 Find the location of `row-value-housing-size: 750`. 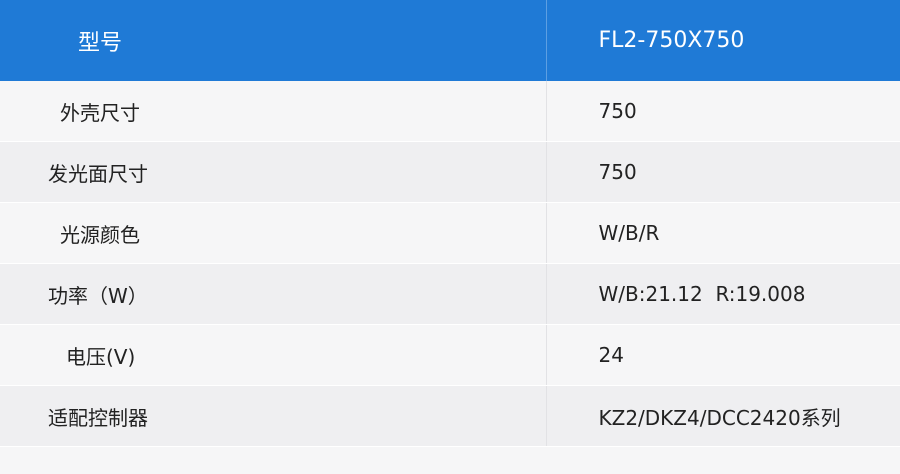

row-value-housing-size: 750 is located at coordinates (723, 111).